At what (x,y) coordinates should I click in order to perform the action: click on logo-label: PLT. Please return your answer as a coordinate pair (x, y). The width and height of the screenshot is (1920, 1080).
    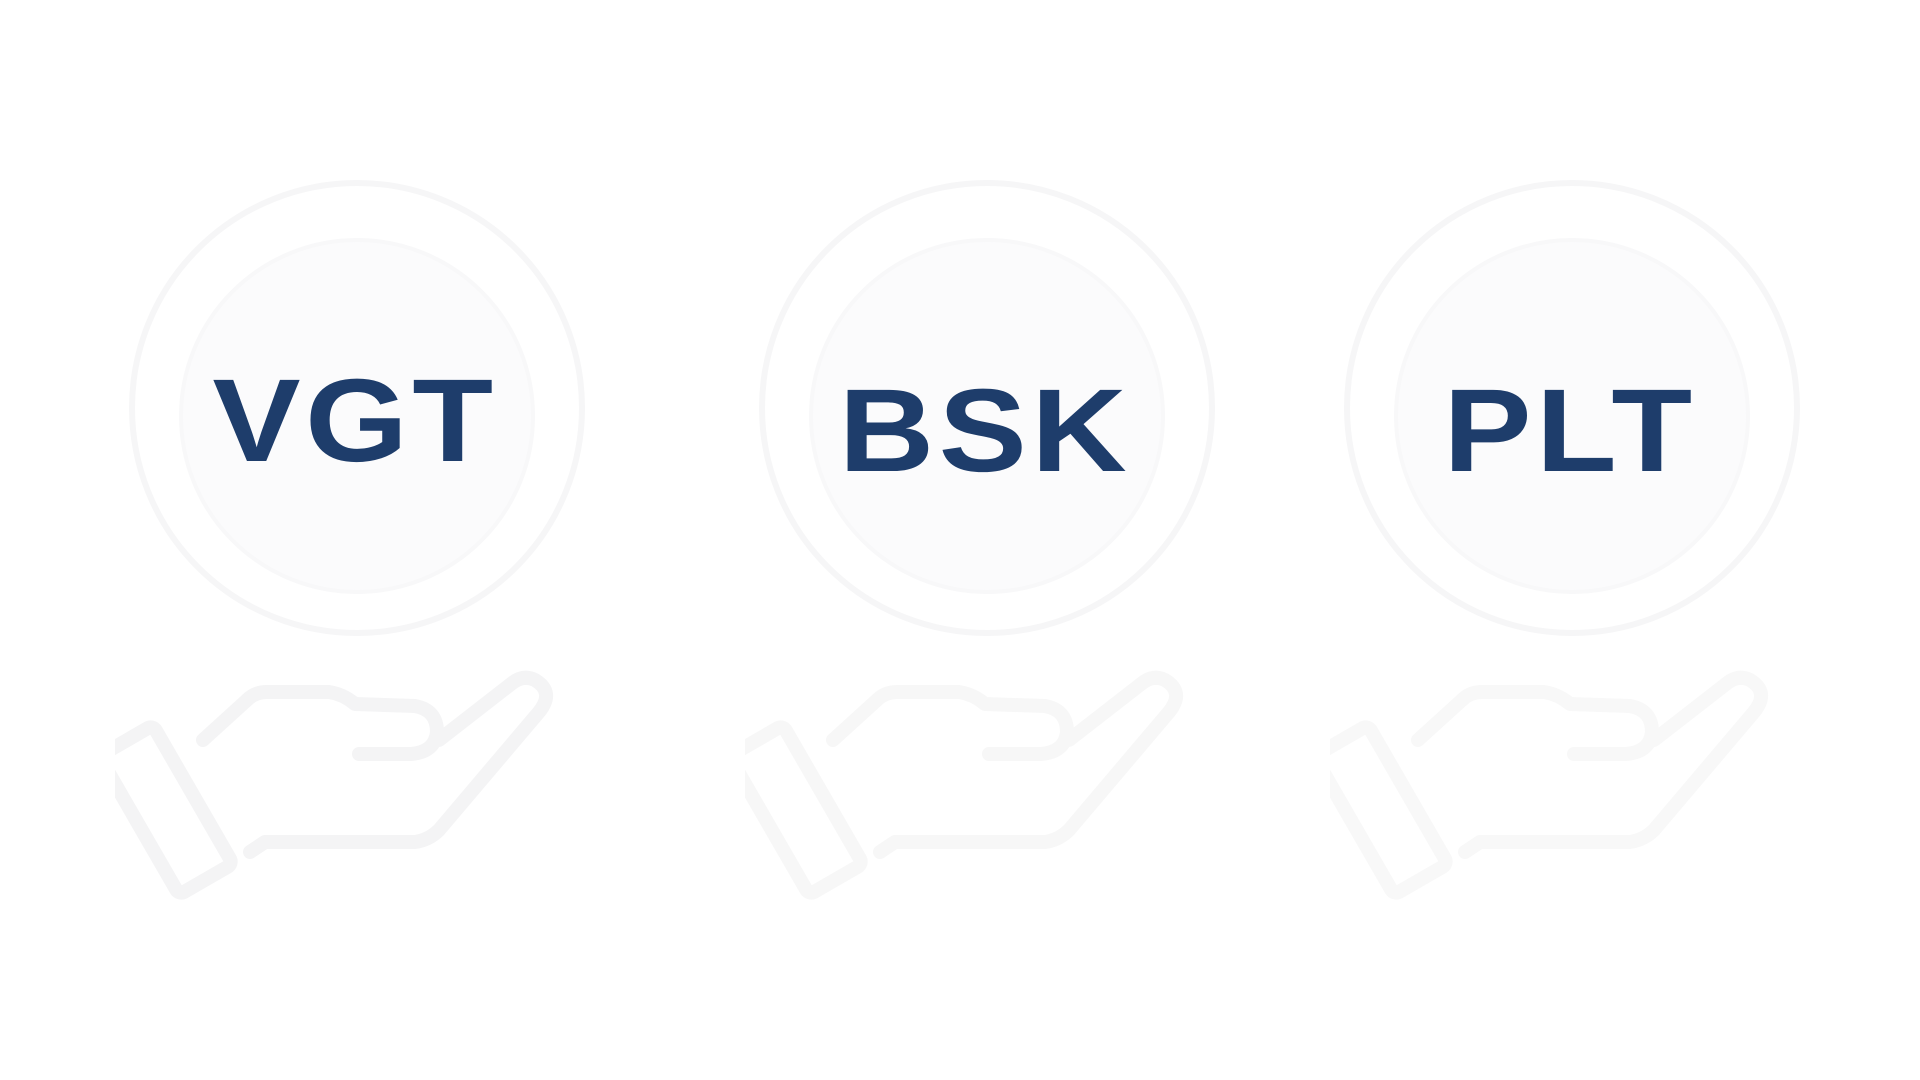
    Looking at the image, I should click on (1570, 431).